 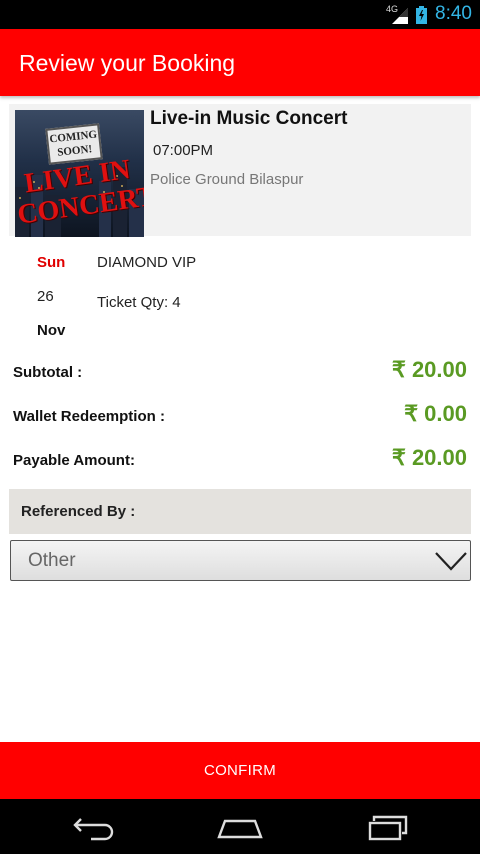 What do you see at coordinates (45, 296) in the screenshot?
I see `event-date: 26` at bounding box center [45, 296].